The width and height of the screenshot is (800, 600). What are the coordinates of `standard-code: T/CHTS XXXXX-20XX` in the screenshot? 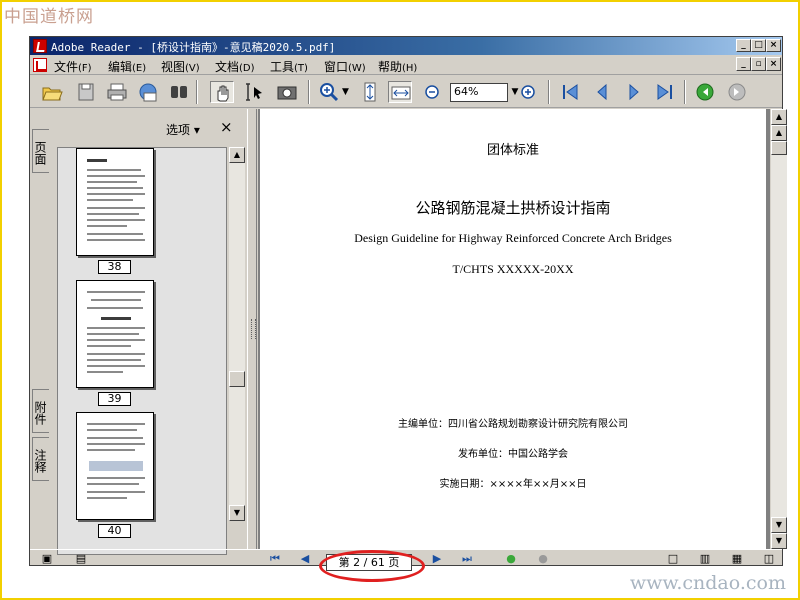 It's located at (513, 269).